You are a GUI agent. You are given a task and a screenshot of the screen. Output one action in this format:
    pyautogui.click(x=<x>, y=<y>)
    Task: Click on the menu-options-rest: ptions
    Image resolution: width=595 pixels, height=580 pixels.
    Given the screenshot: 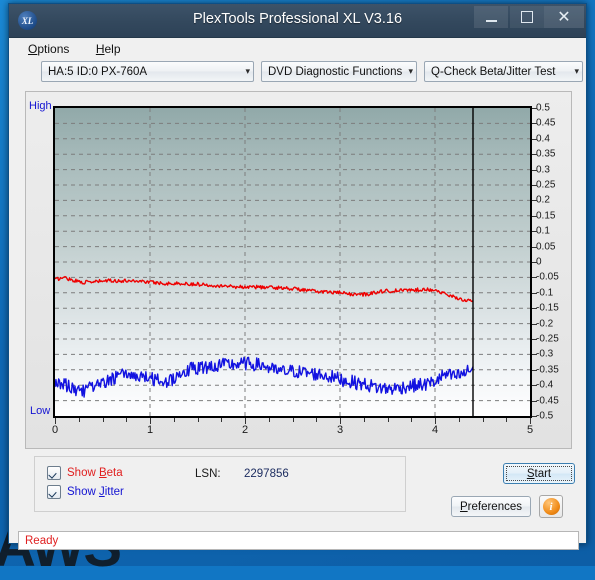 What is the action you would take?
    pyautogui.click(x=53, y=49)
    